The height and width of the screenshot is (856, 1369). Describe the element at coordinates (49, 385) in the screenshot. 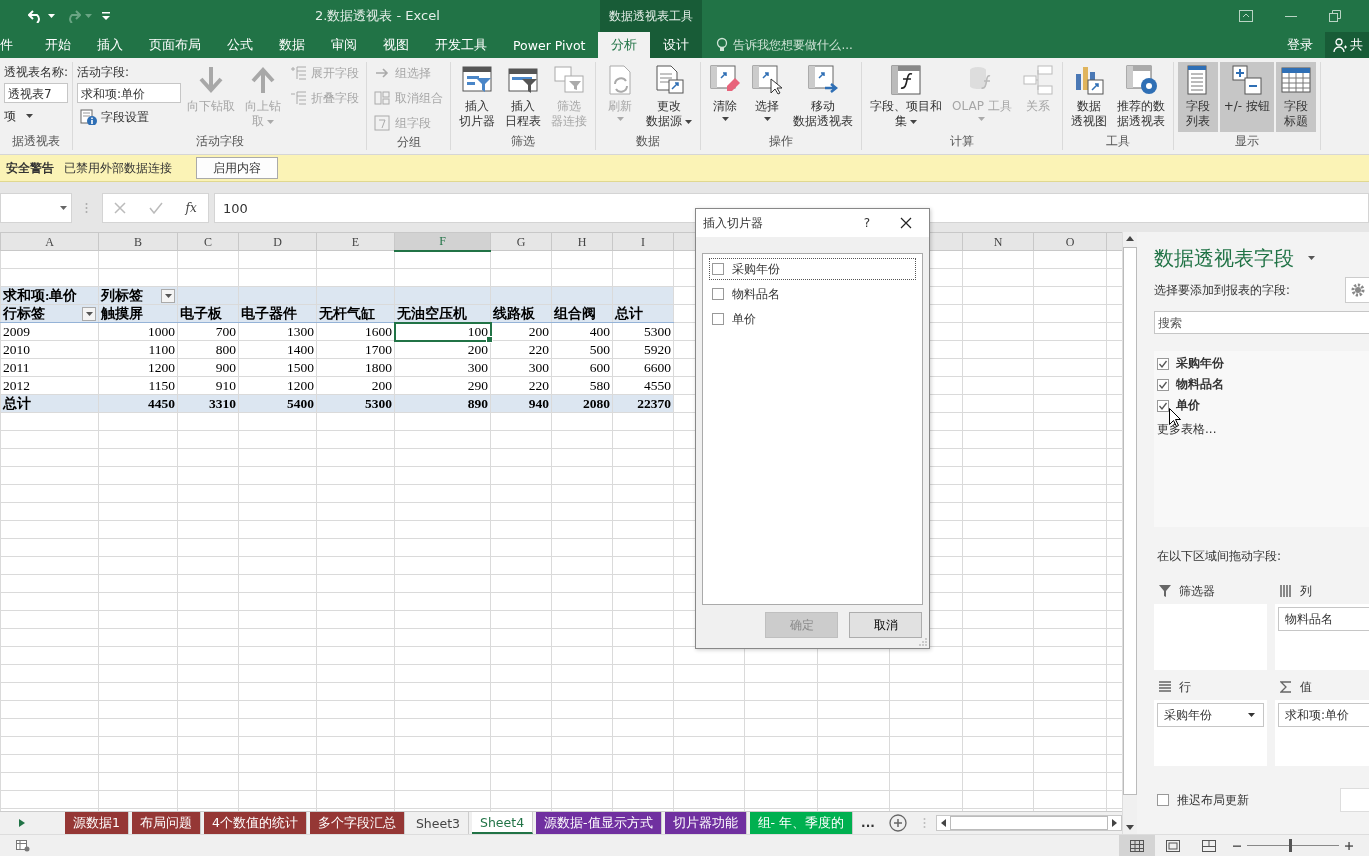

I see `row-label: 2012` at that location.